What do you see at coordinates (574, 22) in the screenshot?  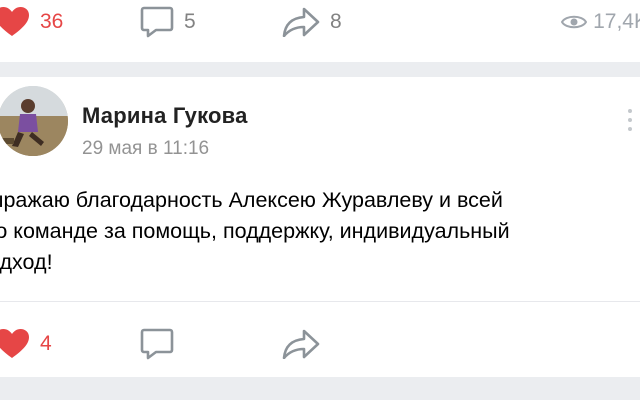 I see `eye-icon` at bounding box center [574, 22].